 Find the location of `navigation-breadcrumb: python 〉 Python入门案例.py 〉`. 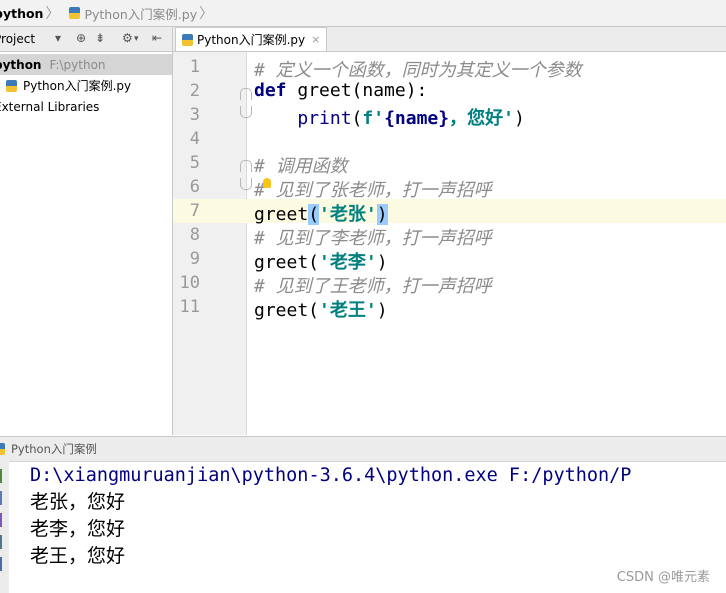

navigation-breadcrumb: python 〉 Python入门案例.py 〉 is located at coordinates (363, 13).